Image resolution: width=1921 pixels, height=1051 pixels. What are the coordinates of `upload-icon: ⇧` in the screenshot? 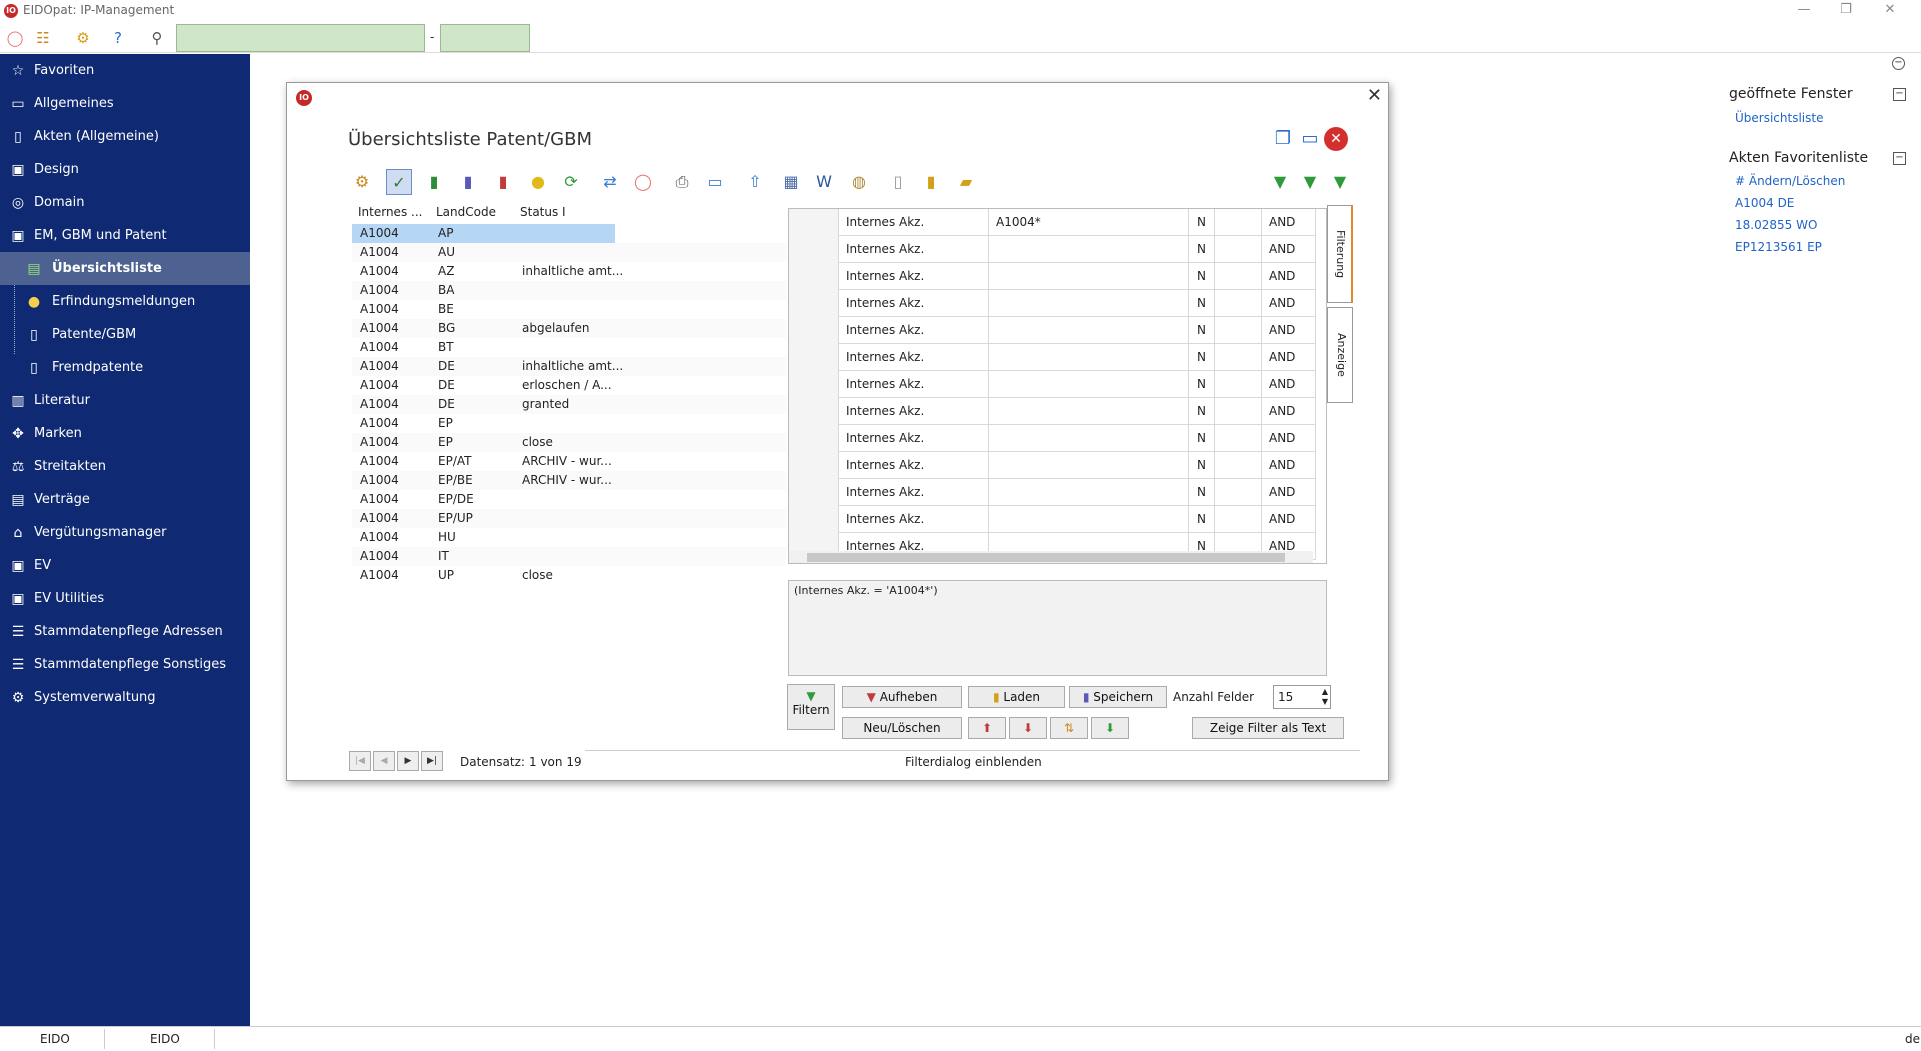 It's located at (755, 182).